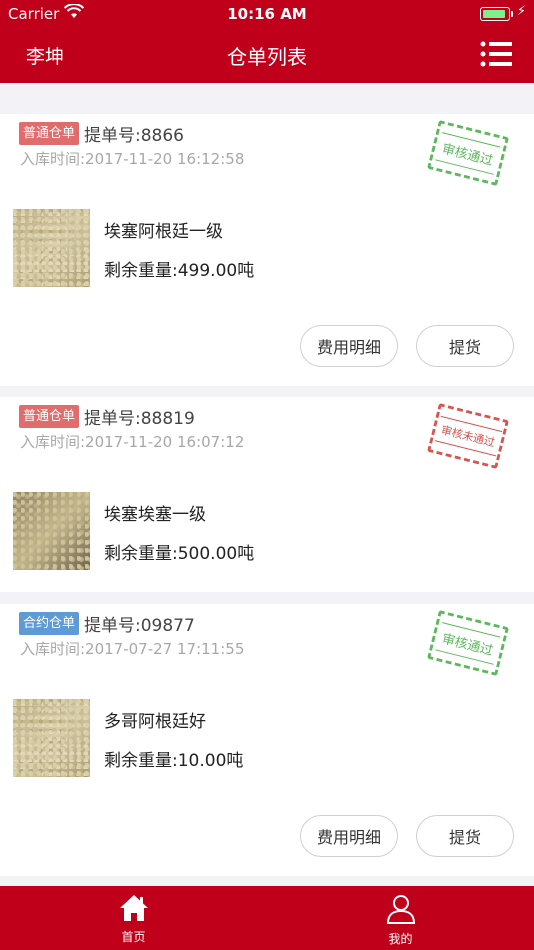 The width and height of the screenshot is (534, 950). Describe the element at coordinates (401, 911) in the screenshot. I see `user-icon` at that location.